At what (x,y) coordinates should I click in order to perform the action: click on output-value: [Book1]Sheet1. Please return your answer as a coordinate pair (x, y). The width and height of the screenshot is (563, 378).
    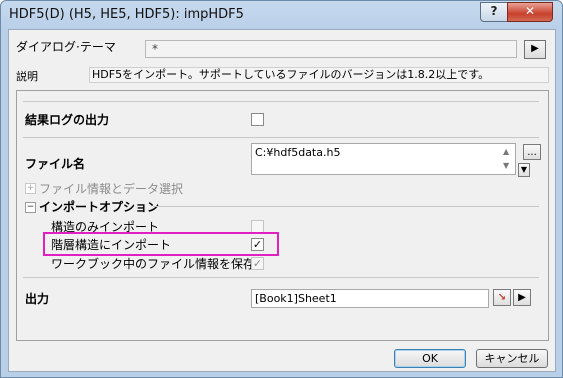
    Looking at the image, I should click on (296, 298).